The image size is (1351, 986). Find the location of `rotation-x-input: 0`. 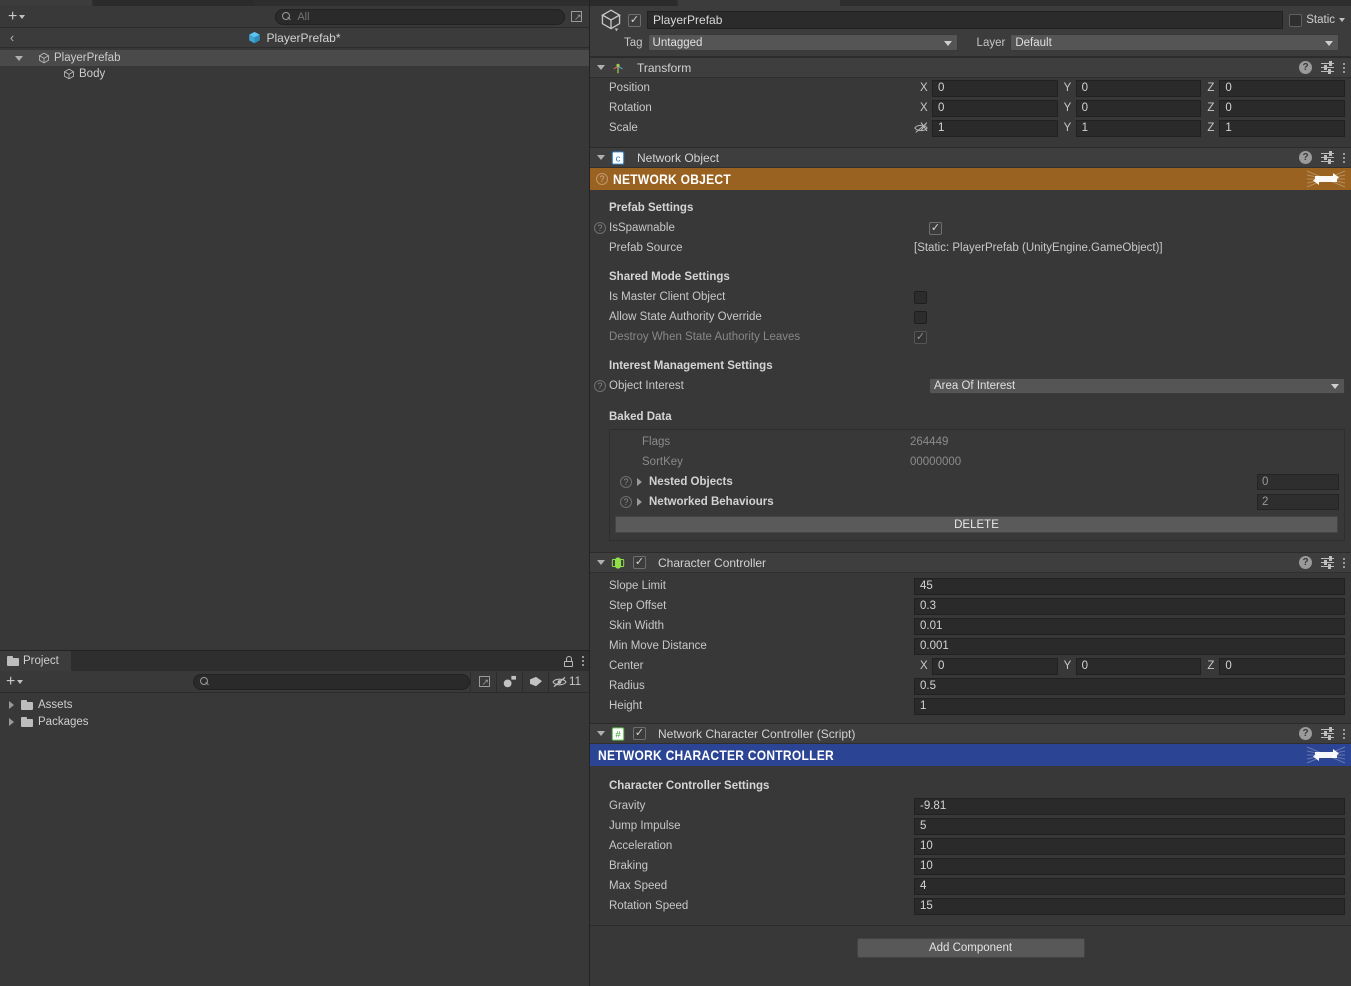

rotation-x-input: 0 is located at coordinates (995, 108).